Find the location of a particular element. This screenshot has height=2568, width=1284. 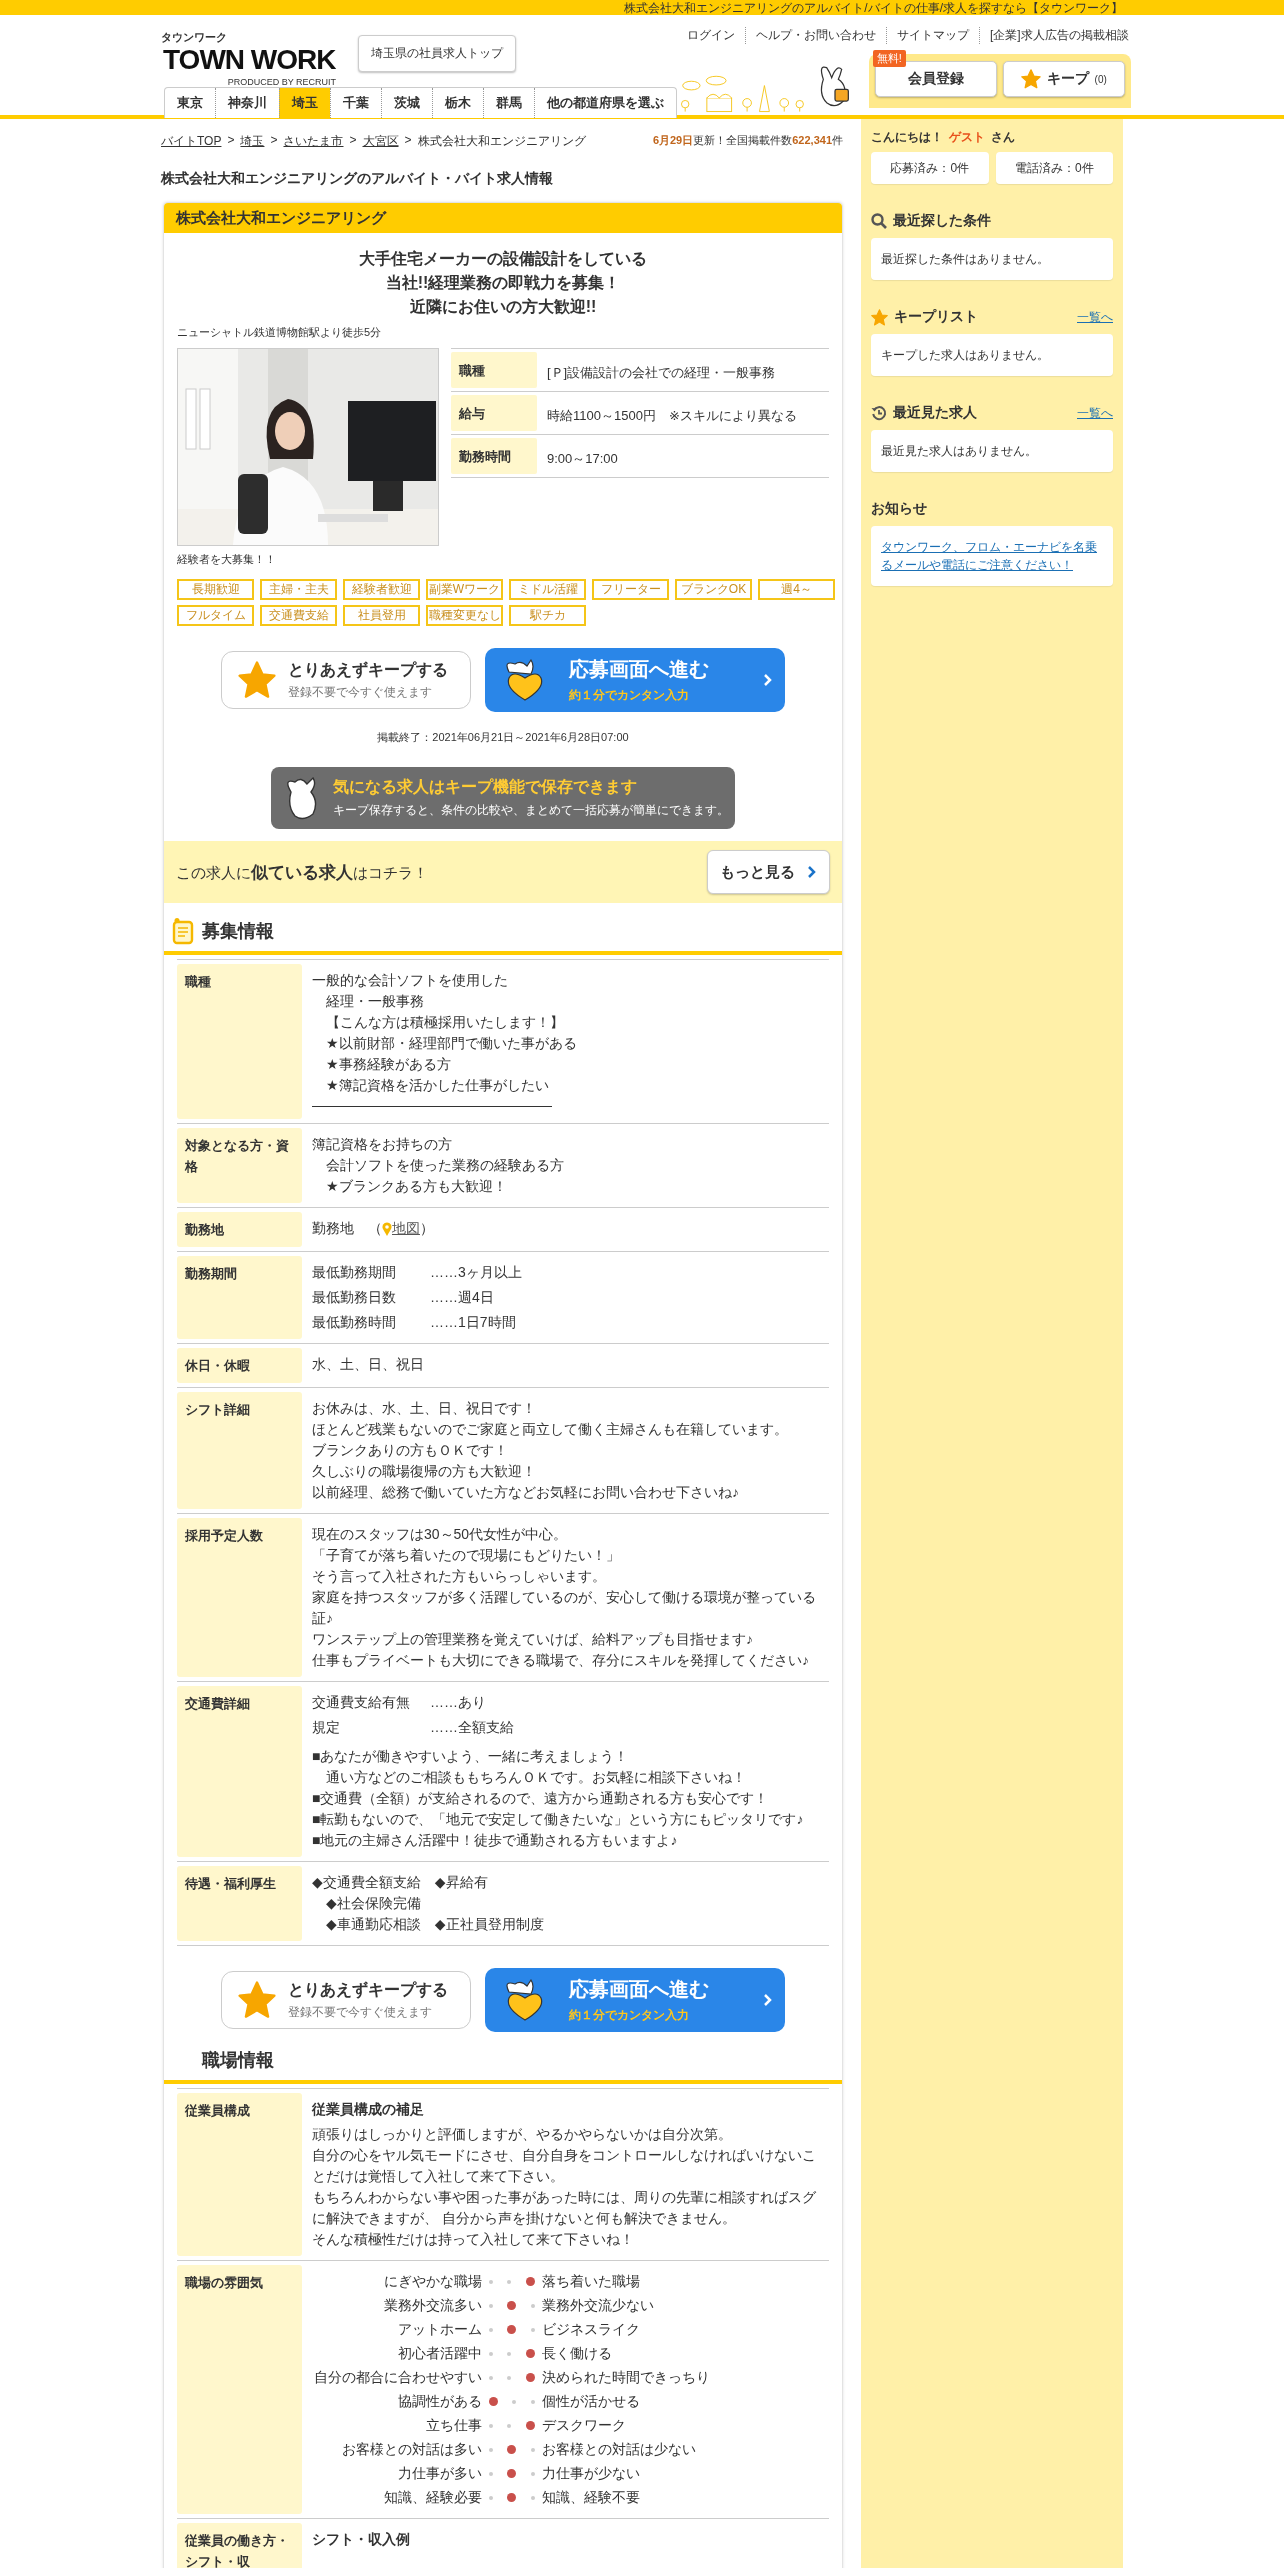

row-subtitle: 従業員構成の補足 is located at coordinates (368, 2109).